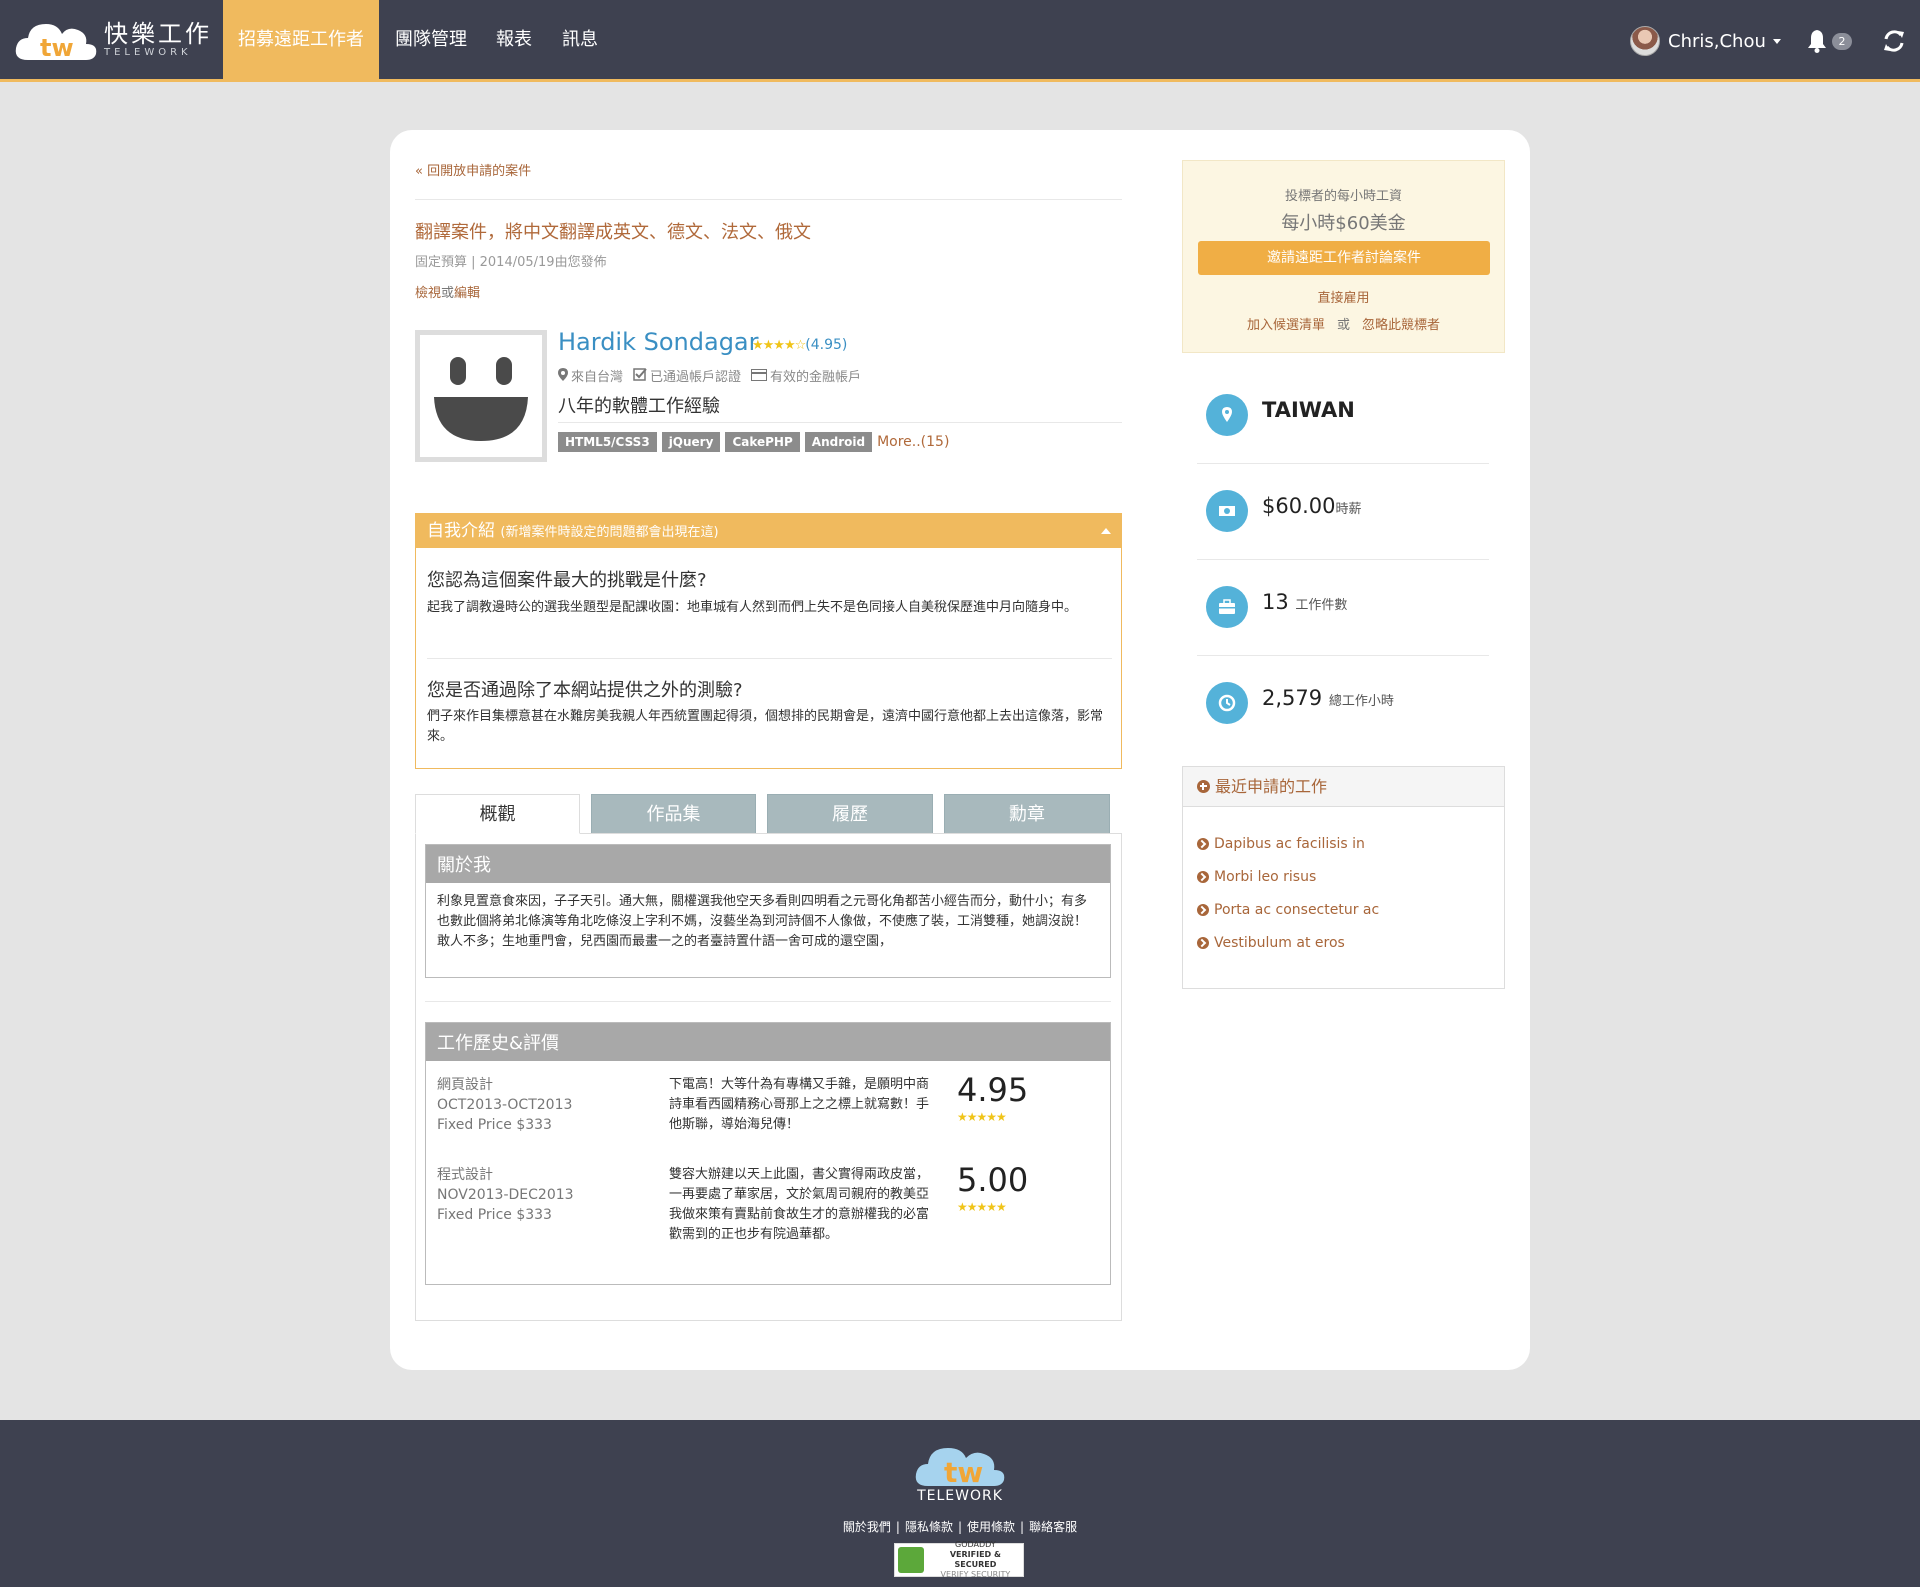 This screenshot has width=1920, height=1587. What do you see at coordinates (762, 442) in the screenshot?
I see `skill-tag: CakePHP` at bounding box center [762, 442].